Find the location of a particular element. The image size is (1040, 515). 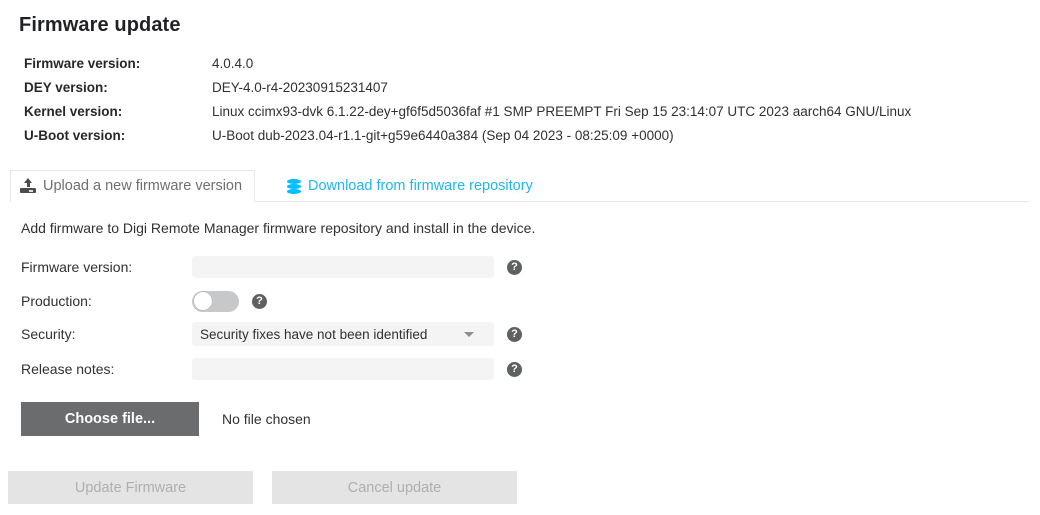

info-label-kernel-version: Kernel version: is located at coordinates (73, 111).